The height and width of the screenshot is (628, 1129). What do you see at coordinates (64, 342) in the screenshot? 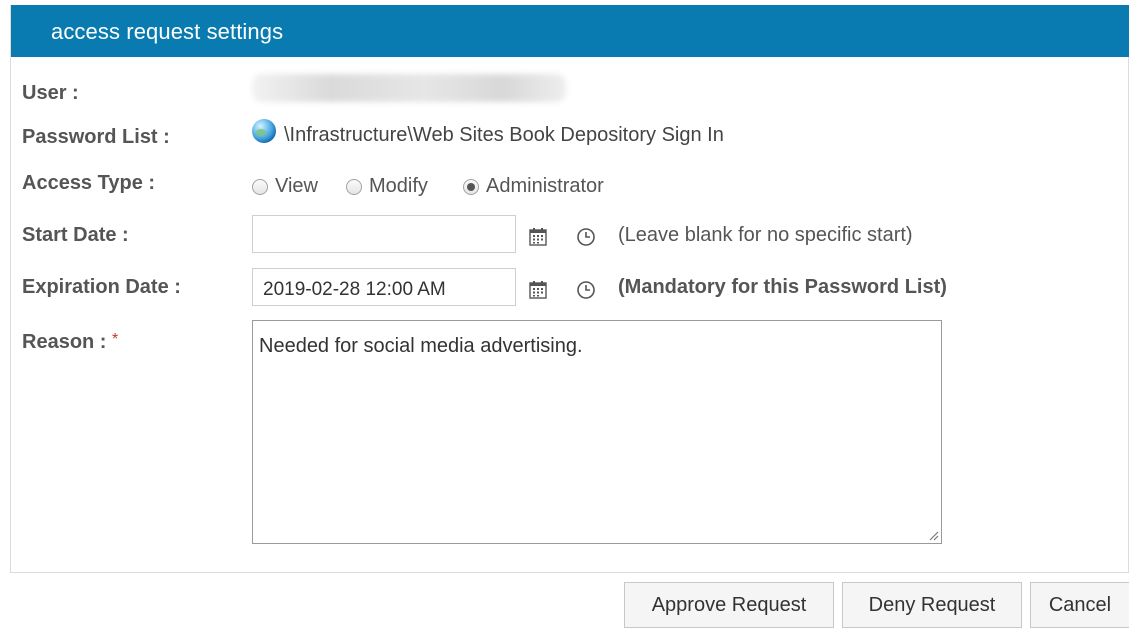
I see `reason-label-text: Reason :` at bounding box center [64, 342].